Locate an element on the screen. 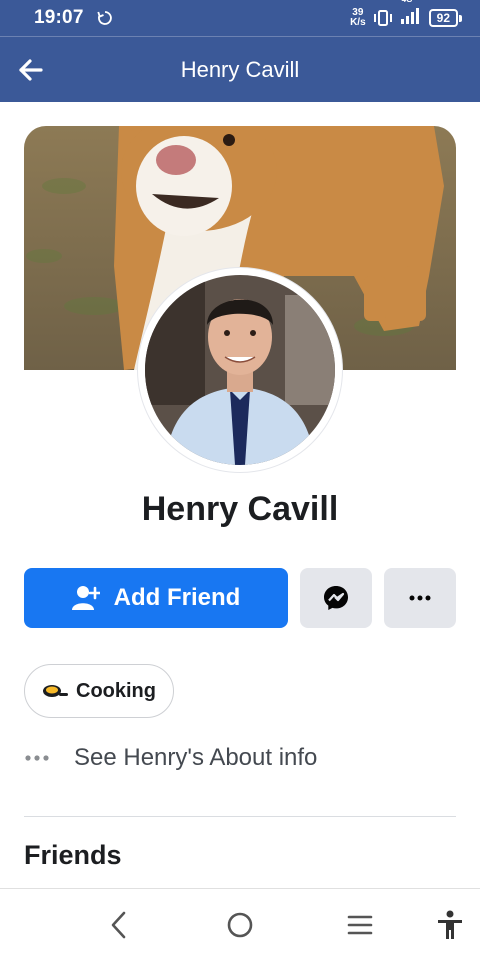 The height and width of the screenshot is (960, 480). more-dots-icon is located at coordinates (37, 758).